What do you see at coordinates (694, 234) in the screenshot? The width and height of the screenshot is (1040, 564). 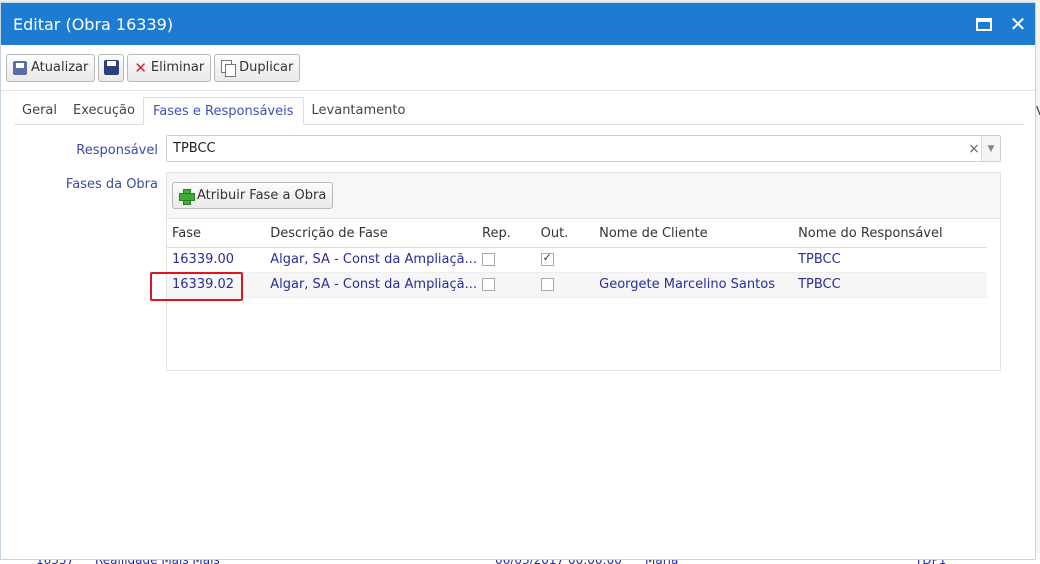 I see `column-header-cliente: Nome de Cliente` at bounding box center [694, 234].